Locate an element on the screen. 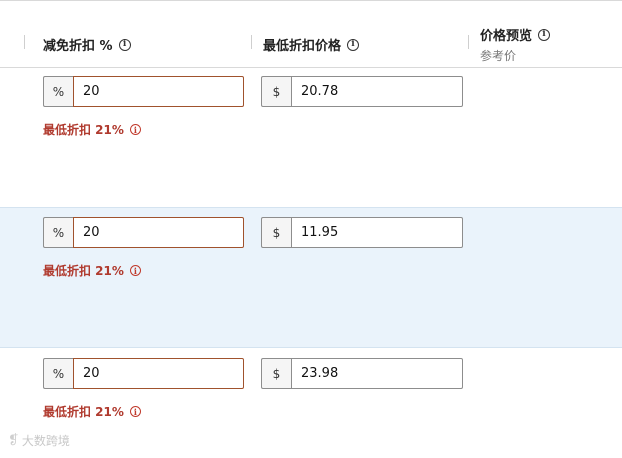 This screenshot has width=622, height=458. wechat-logo-icon: ❡ is located at coordinates (13, 440).